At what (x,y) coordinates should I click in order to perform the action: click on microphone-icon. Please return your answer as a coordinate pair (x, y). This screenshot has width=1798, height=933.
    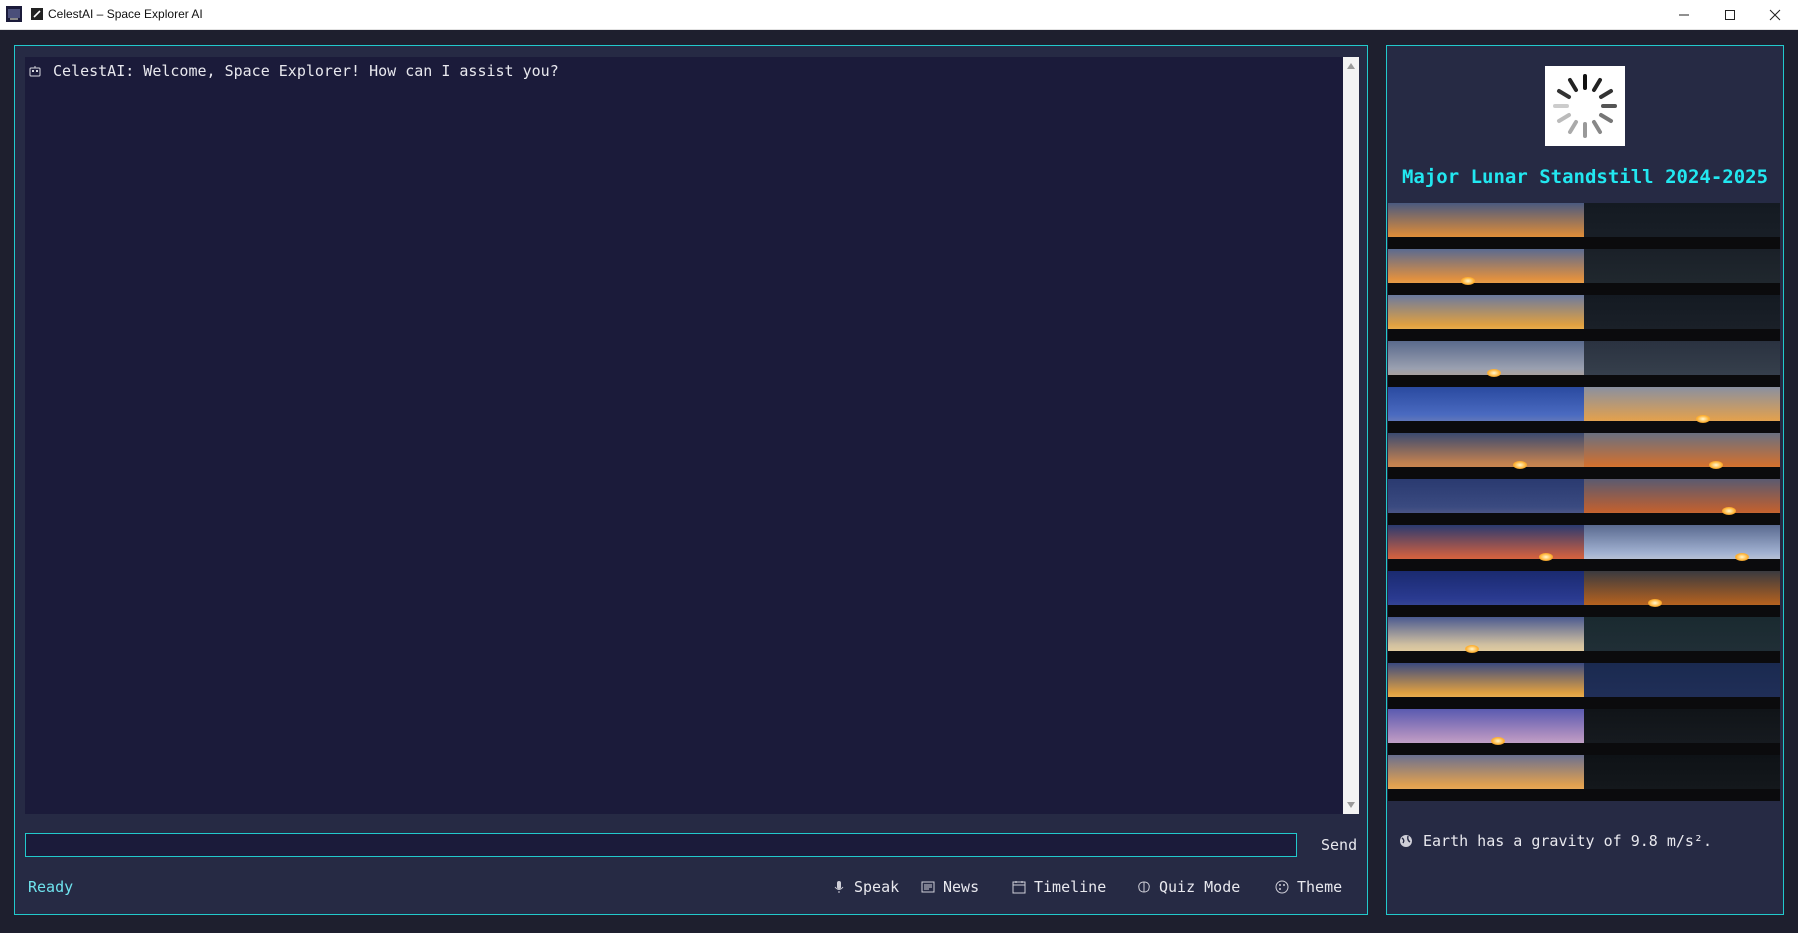
    Looking at the image, I should click on (839, 887).